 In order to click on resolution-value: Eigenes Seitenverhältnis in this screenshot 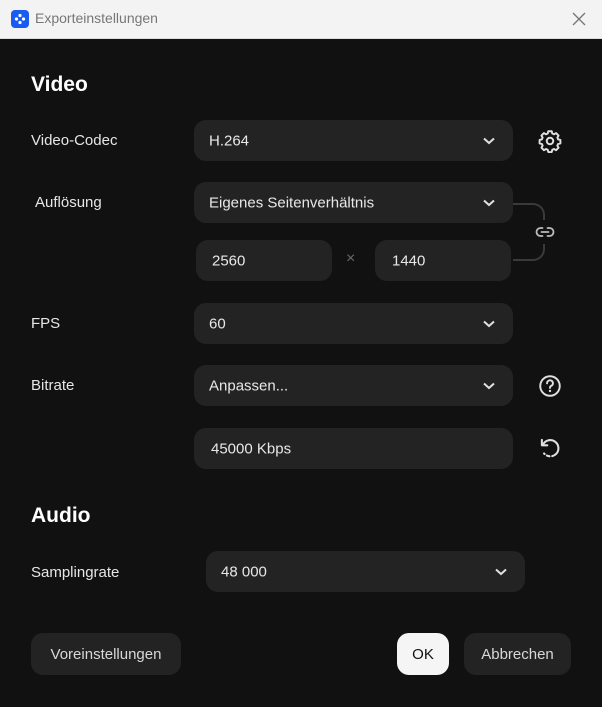, I will do `click(292, 202)`.